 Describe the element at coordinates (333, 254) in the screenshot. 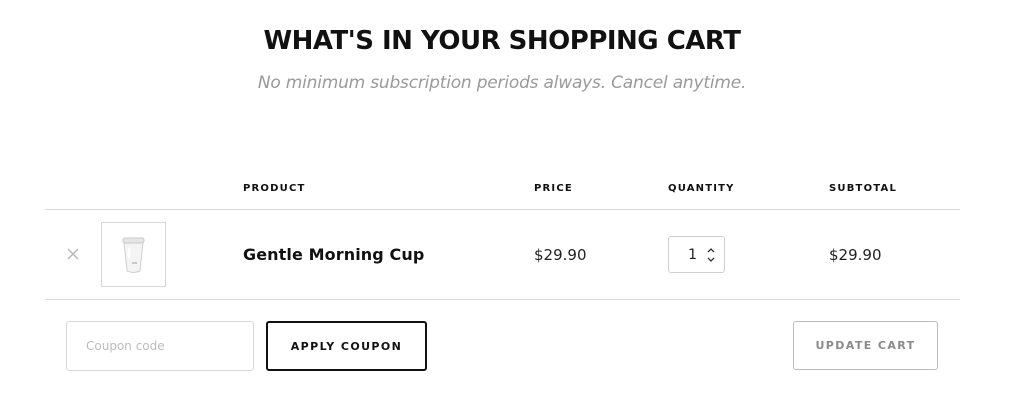

I see `product-name-link: Gentle Morning Cup` at that location.